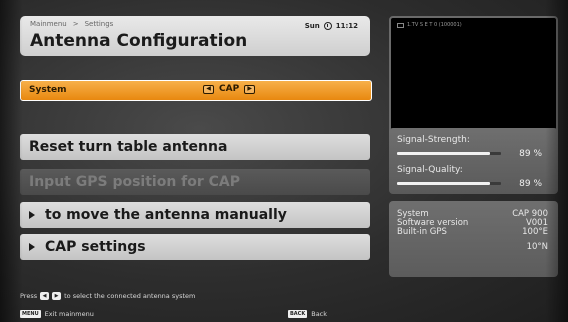 The height and width of the screenshot is (322, 568). I want to click on info-value-gps-lat: 10°N, so click(537, 247).